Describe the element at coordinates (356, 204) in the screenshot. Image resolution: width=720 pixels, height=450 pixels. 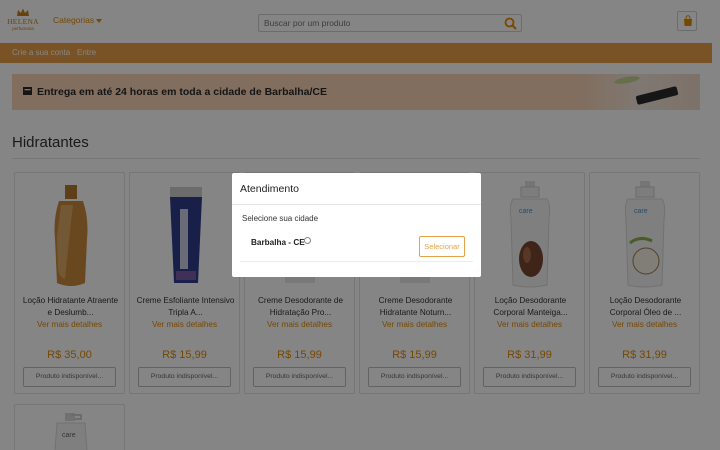
I see `modal-divider` at that location.